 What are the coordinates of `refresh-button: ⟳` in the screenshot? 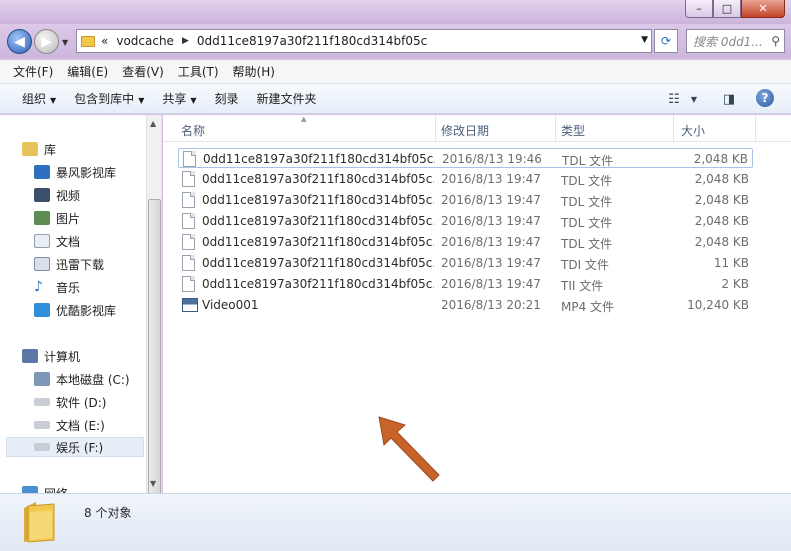 It's located at (666, 41).